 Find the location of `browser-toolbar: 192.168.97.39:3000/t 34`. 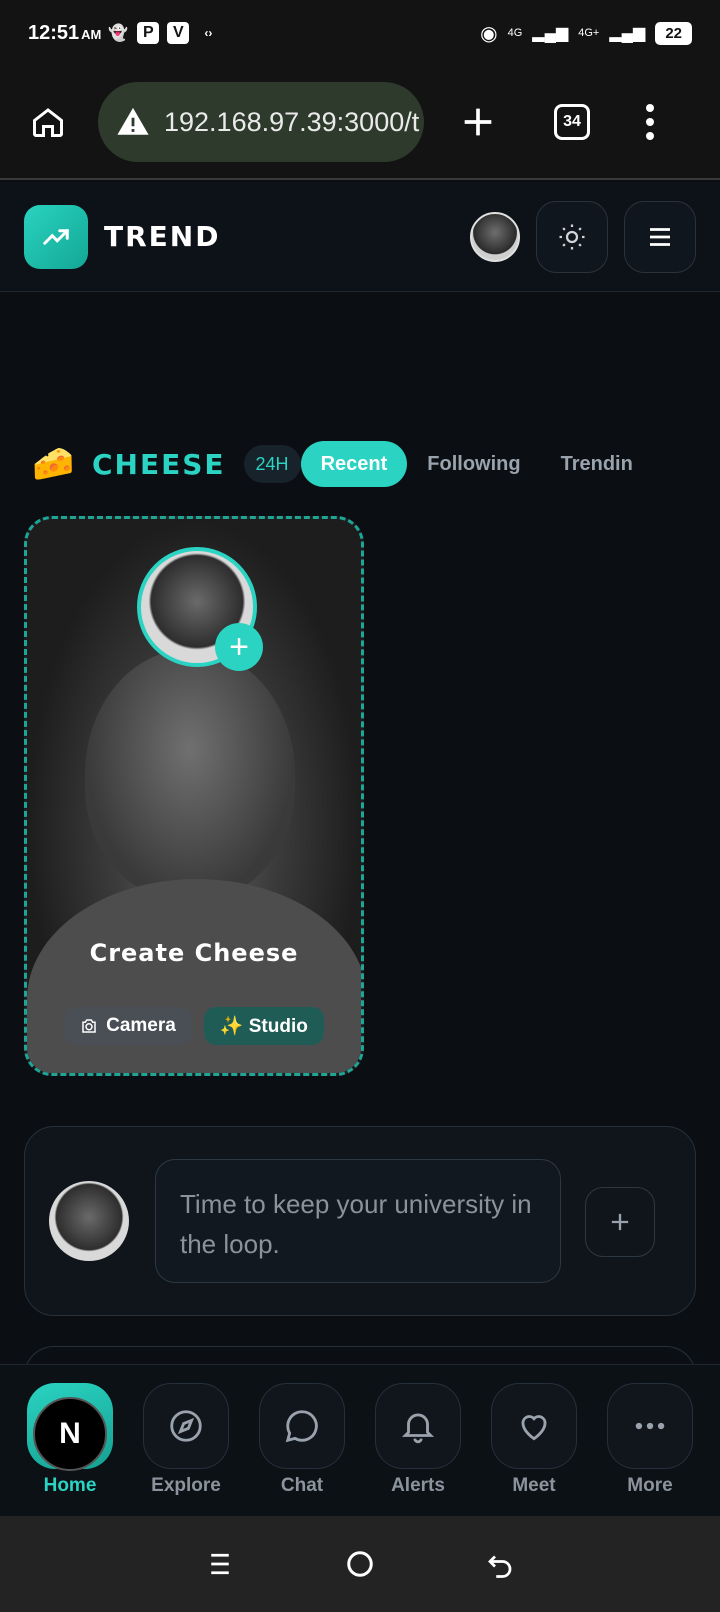

browser-toolbar: 192.168.97.39:3000/t 34 is located at coordinates (360, 123).